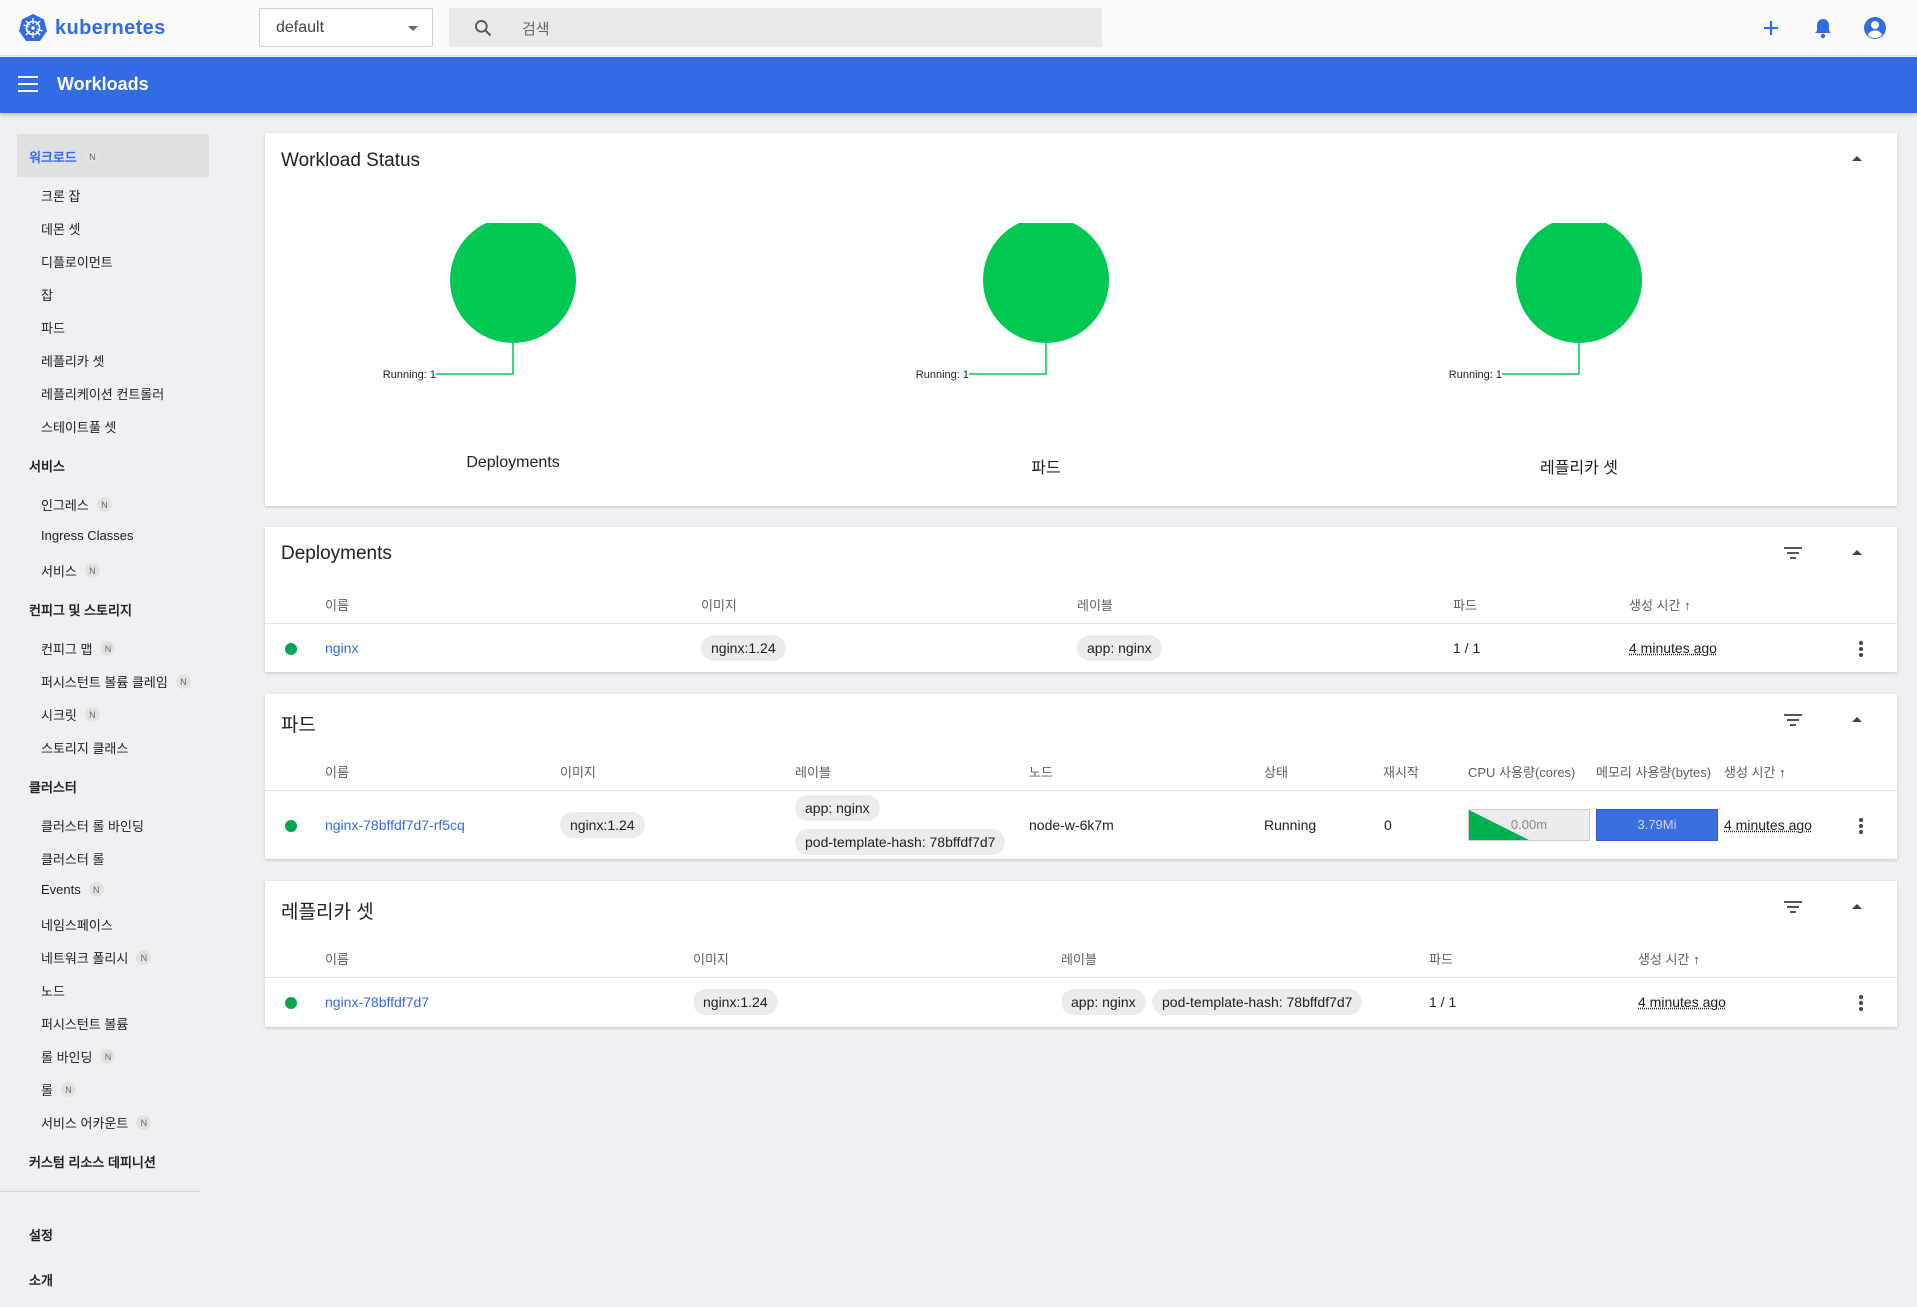 Image resolution: width=1917 pixels, height=1307 pixels. Describe the element at coordinates (53, 786) in the screenshot. I see `sidebar-section-cluster: 클러스터` at that location.